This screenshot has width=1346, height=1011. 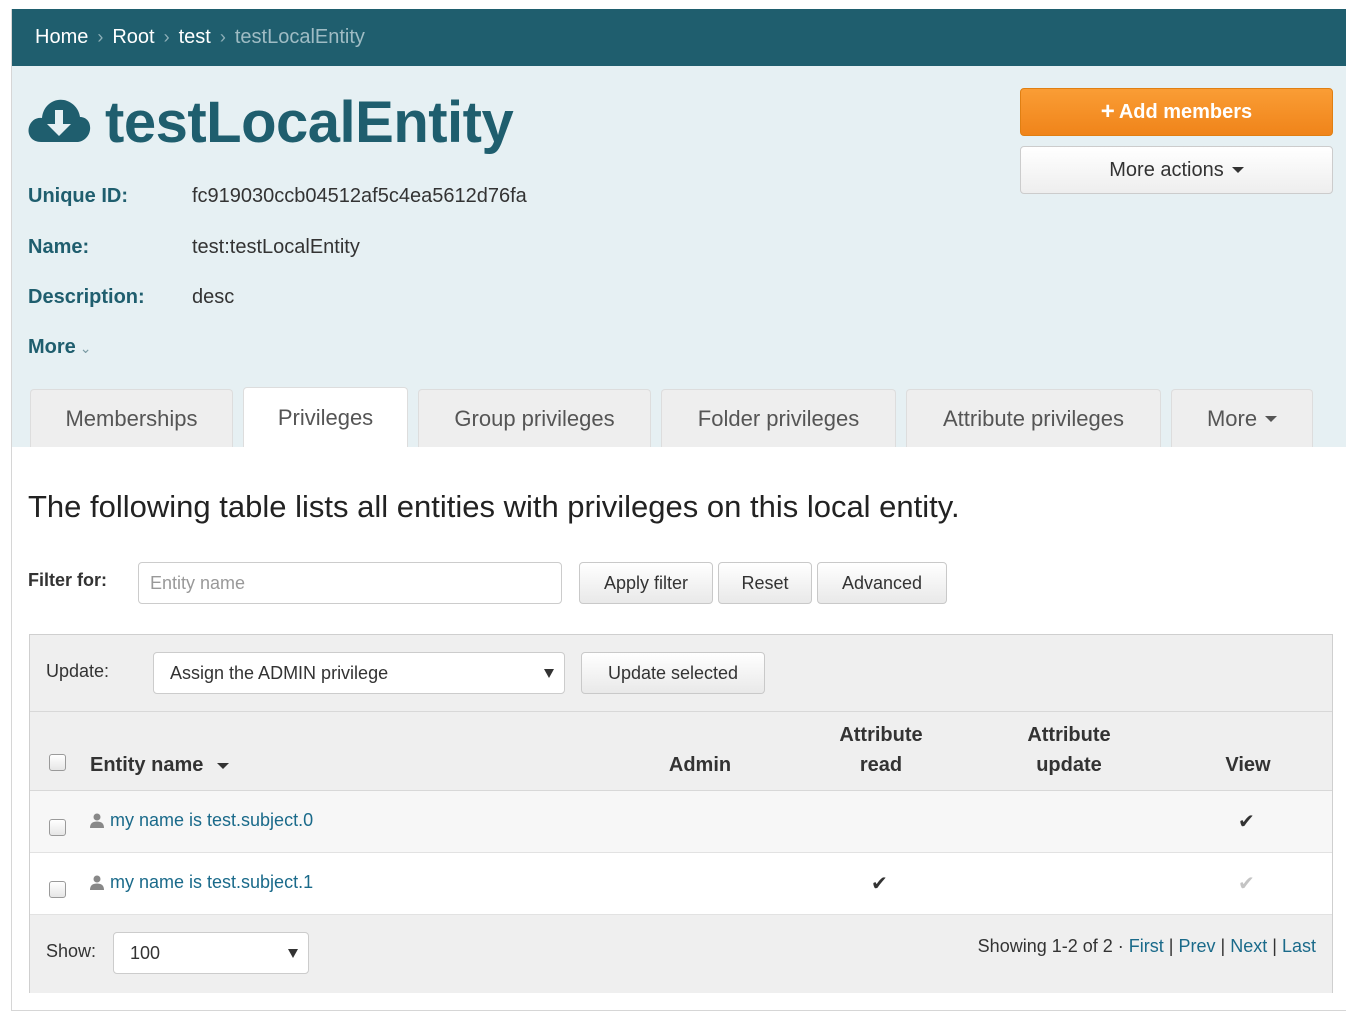 I want to click on more-details-label: More, so click(x=52, y=347).